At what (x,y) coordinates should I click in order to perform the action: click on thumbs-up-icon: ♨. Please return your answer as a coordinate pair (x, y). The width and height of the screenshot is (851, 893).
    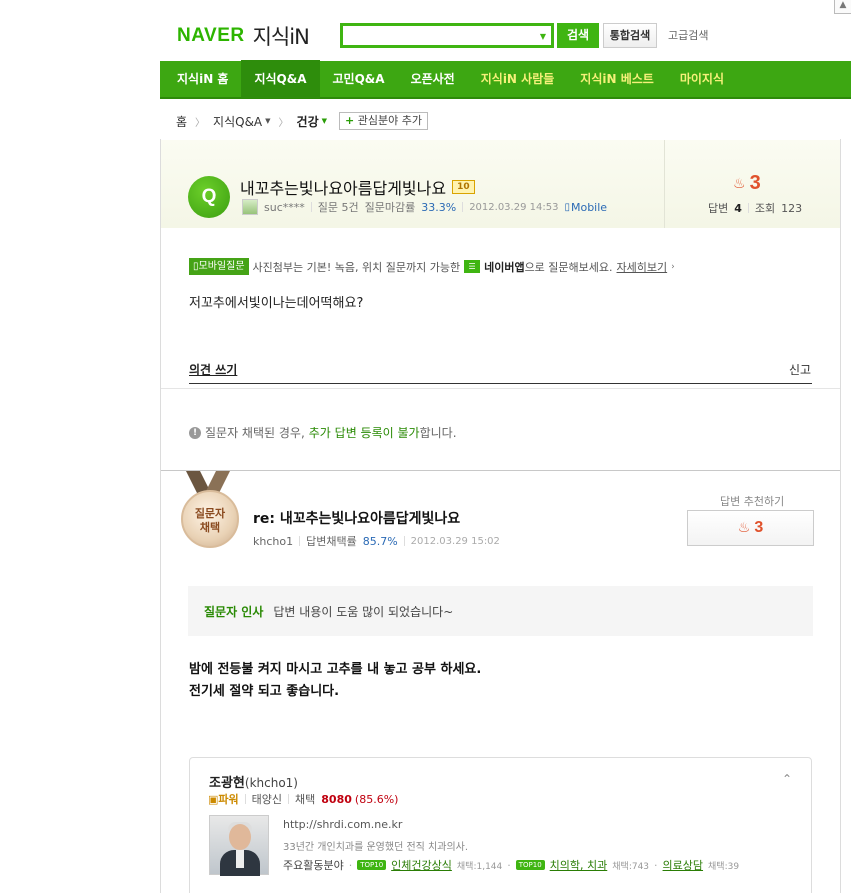
    Looking at the image, I should click on (744, 528).